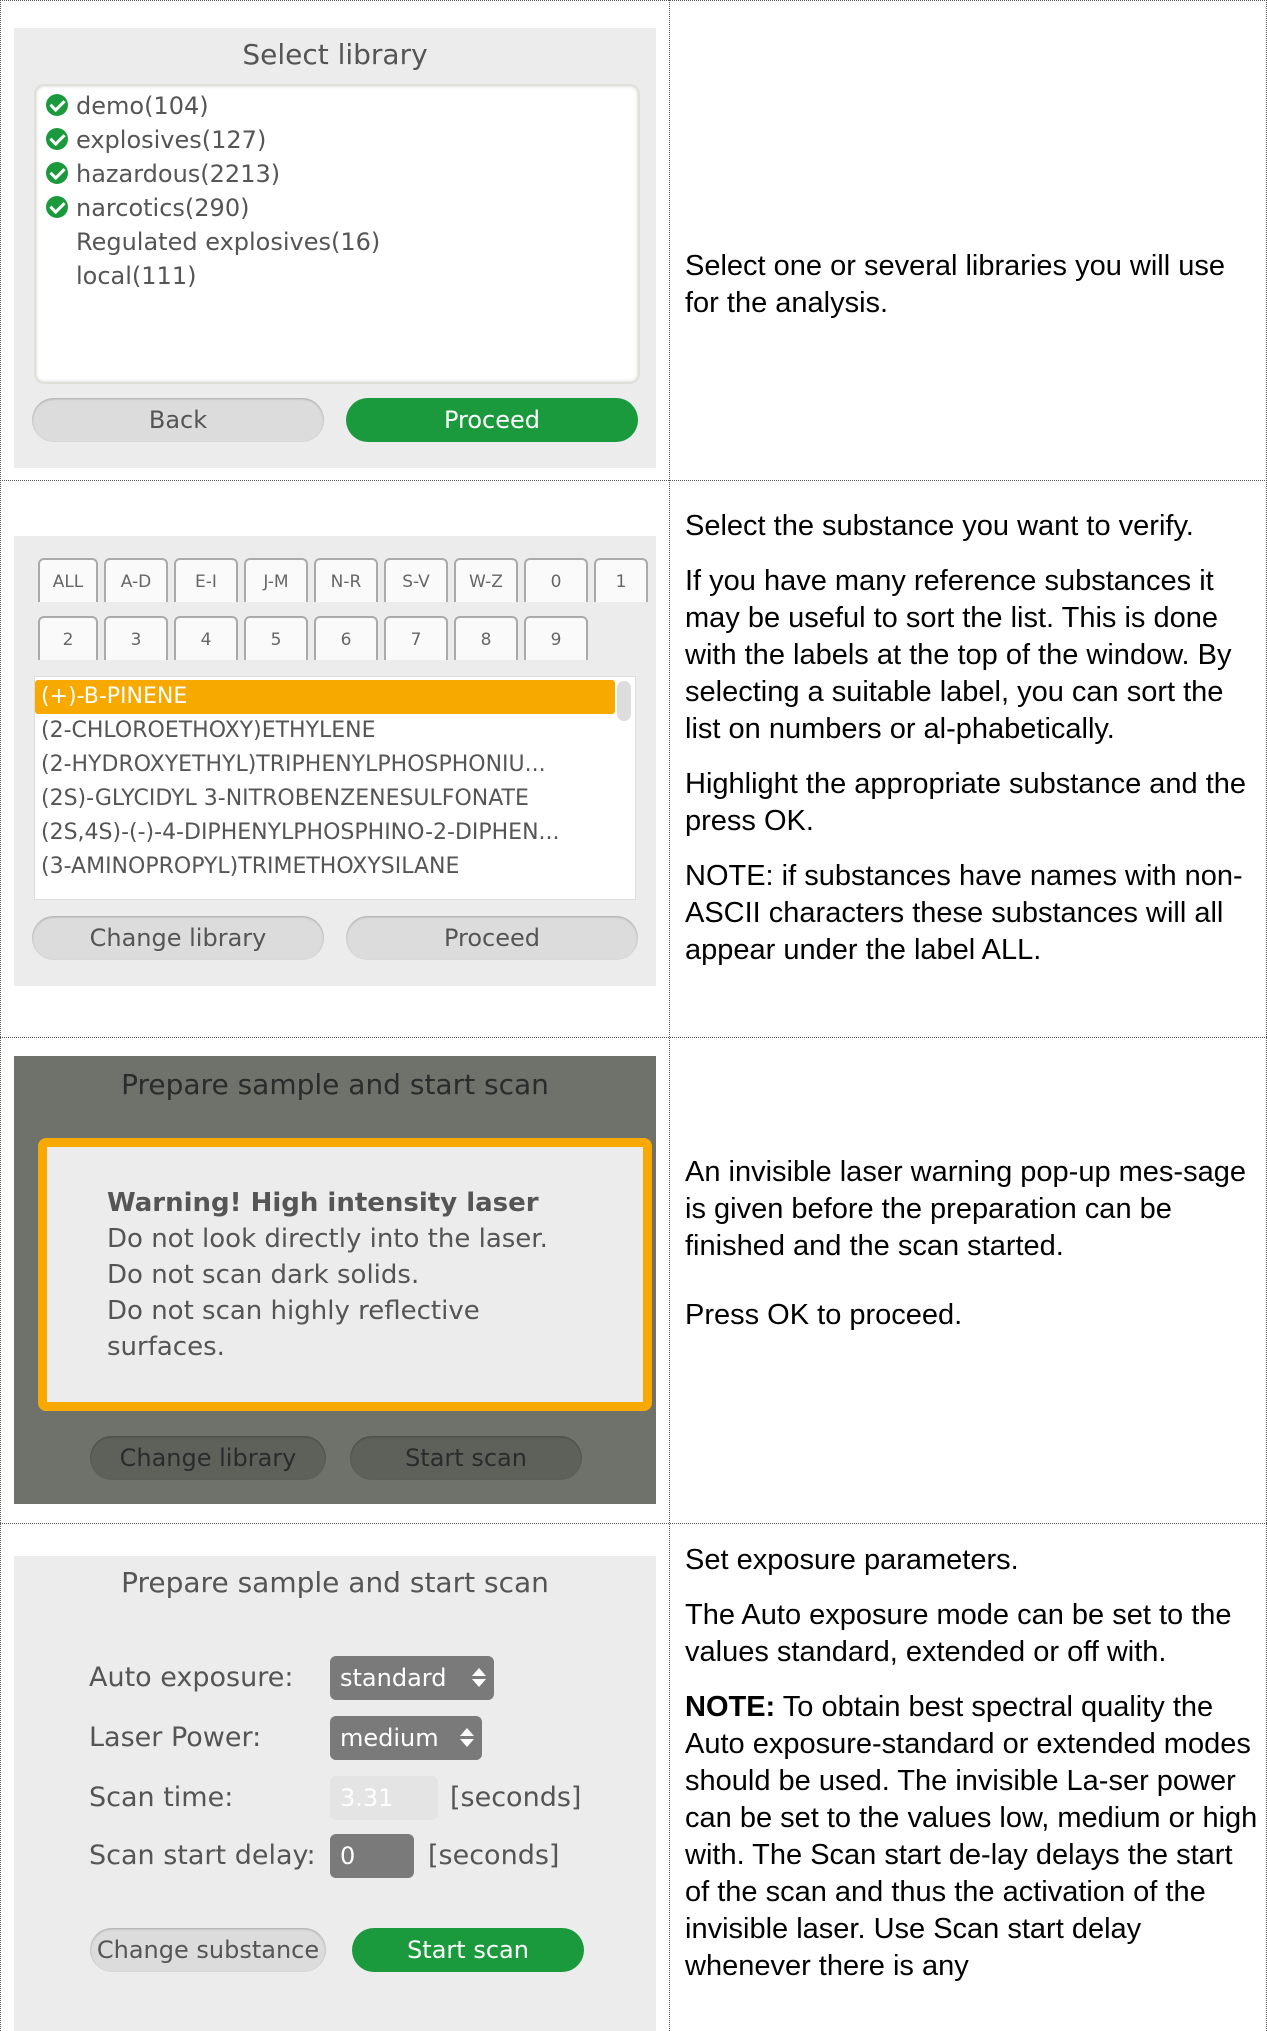  What do you see at coordinates (161, 1797) in the screenshot?
I see `scan-time-label: Scan time:` at bounding box center [161, 1797].